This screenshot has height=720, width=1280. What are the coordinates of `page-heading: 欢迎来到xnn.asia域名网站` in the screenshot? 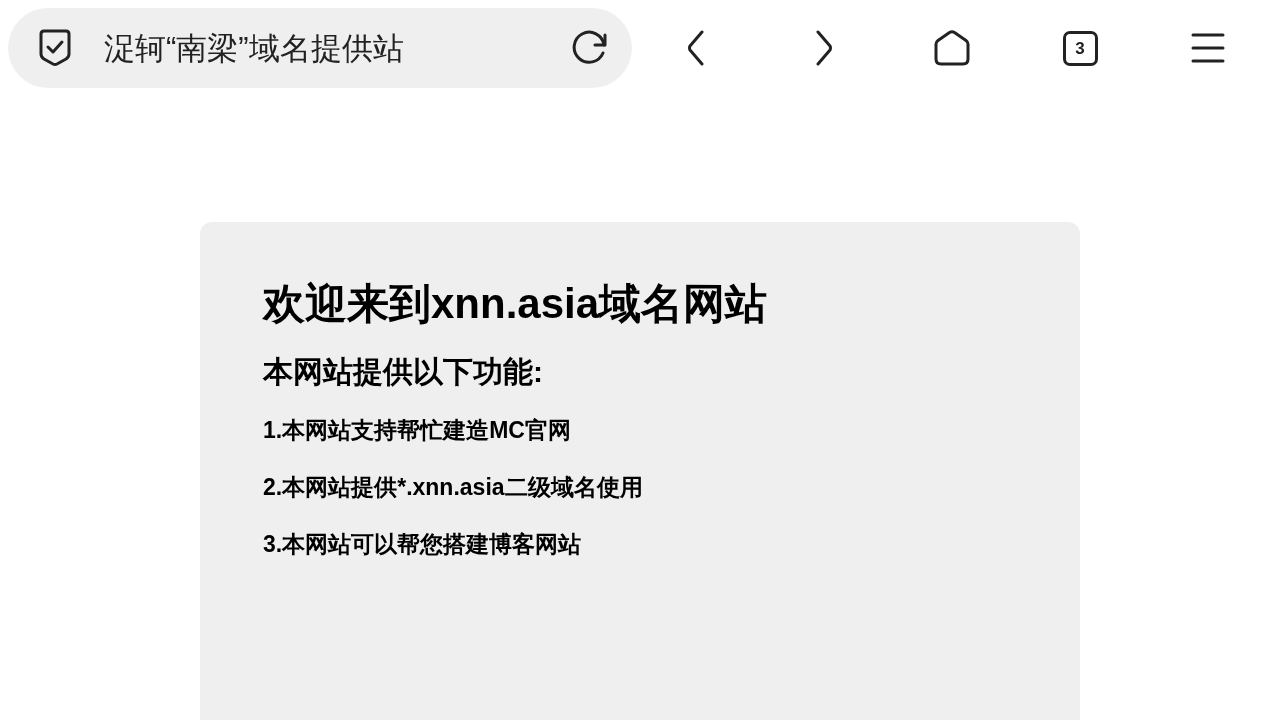 It's located at (515, 304).